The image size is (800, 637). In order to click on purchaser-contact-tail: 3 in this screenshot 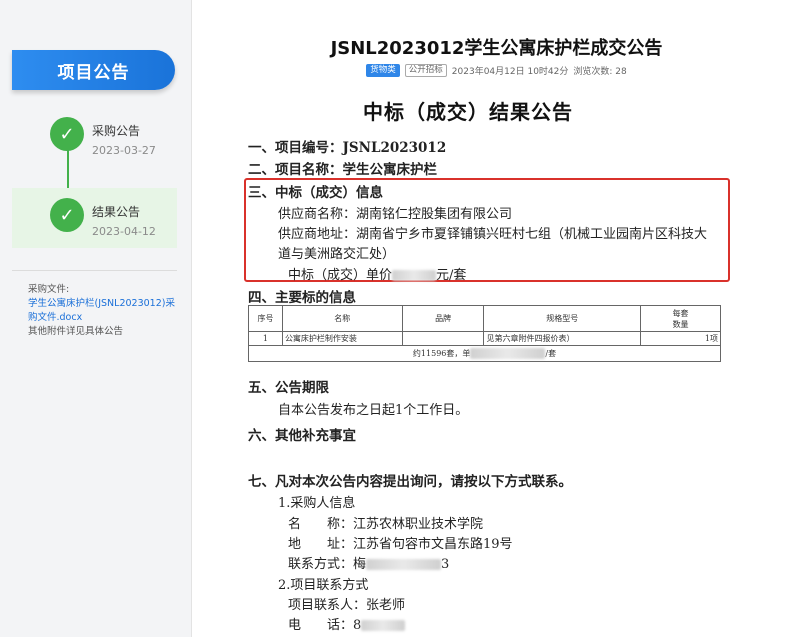, I will do `click(445, 564)`.